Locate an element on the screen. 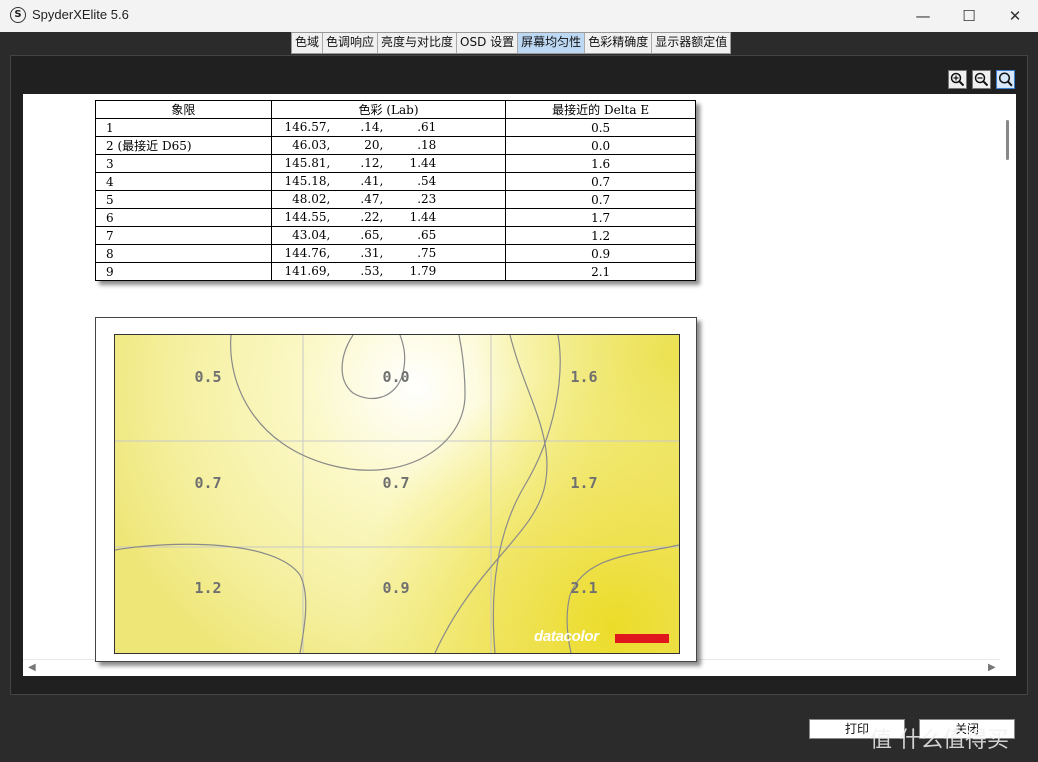 The image size is (1038, 762). lab-b-value: .18 is located at coordinates (427, 145).